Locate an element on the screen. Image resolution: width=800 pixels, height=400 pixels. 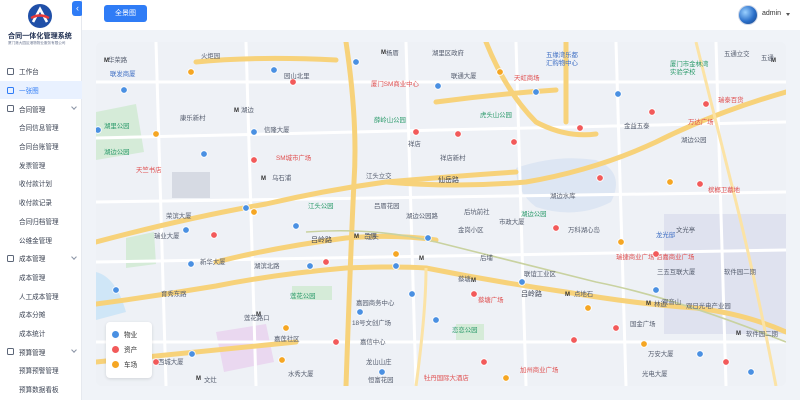
submenu-item: 公维金管理 is located at coordinates (41, 239).